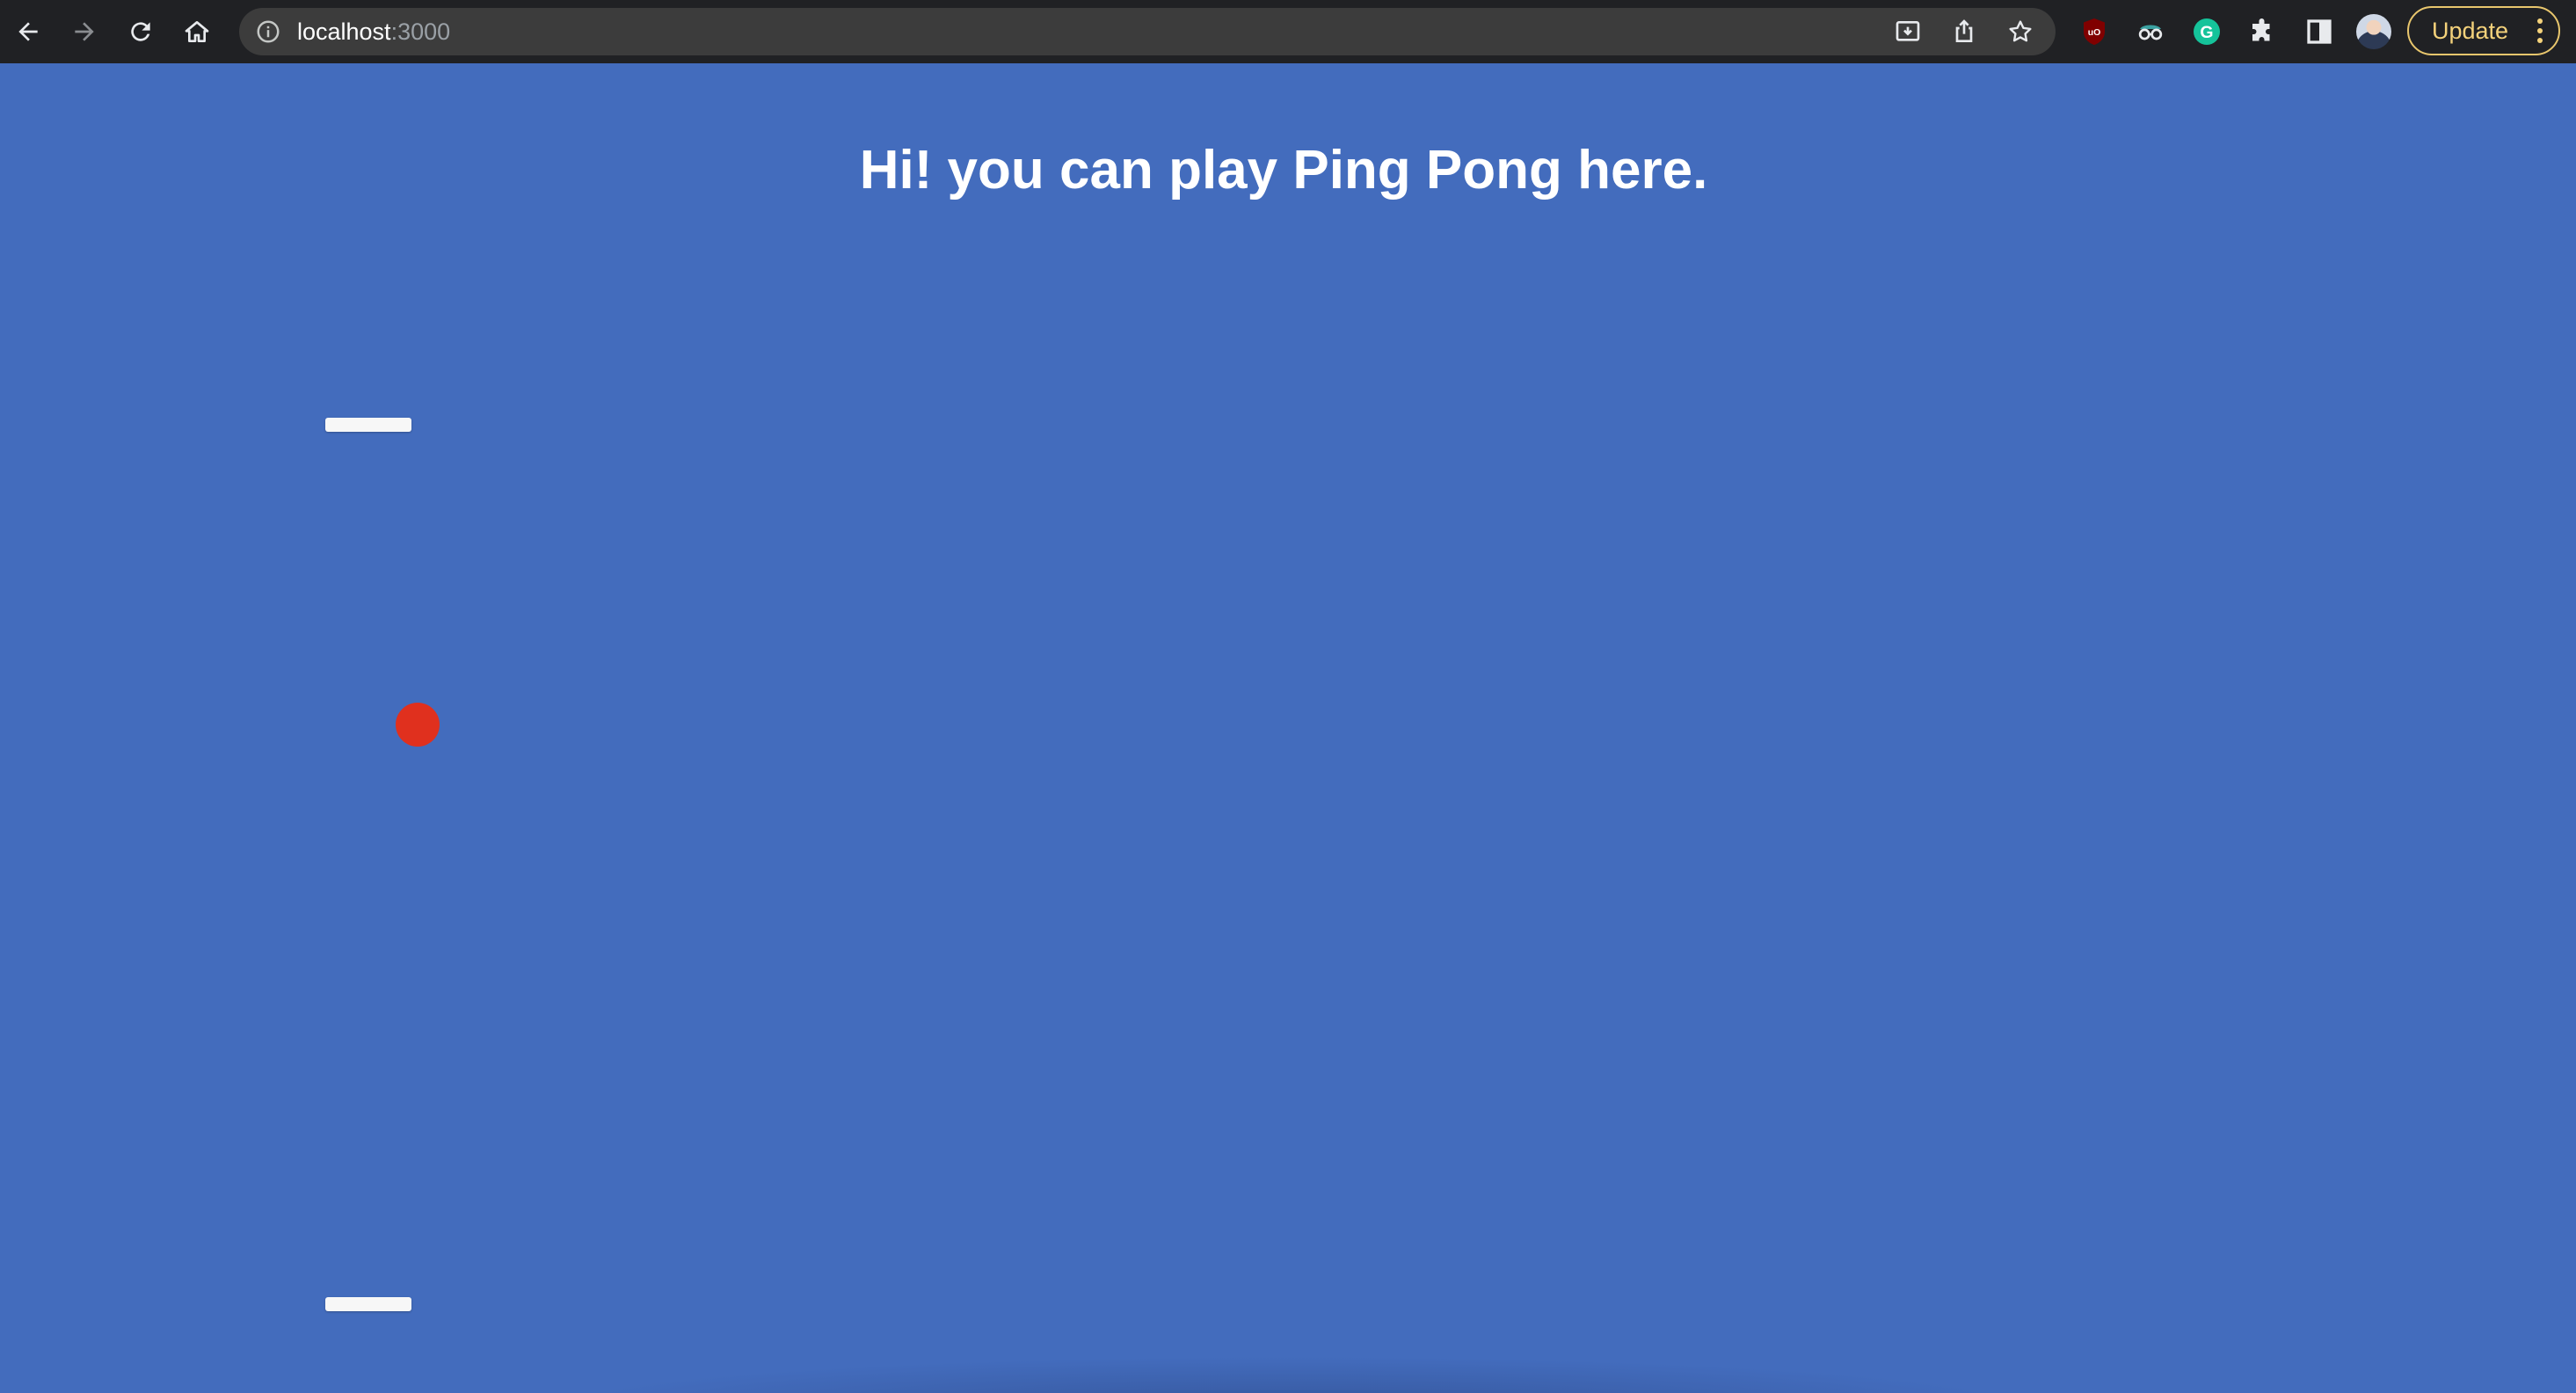 This screenshot has height=1393, width=2576. I want to click on arrow-right-icon, so click(84, 32).